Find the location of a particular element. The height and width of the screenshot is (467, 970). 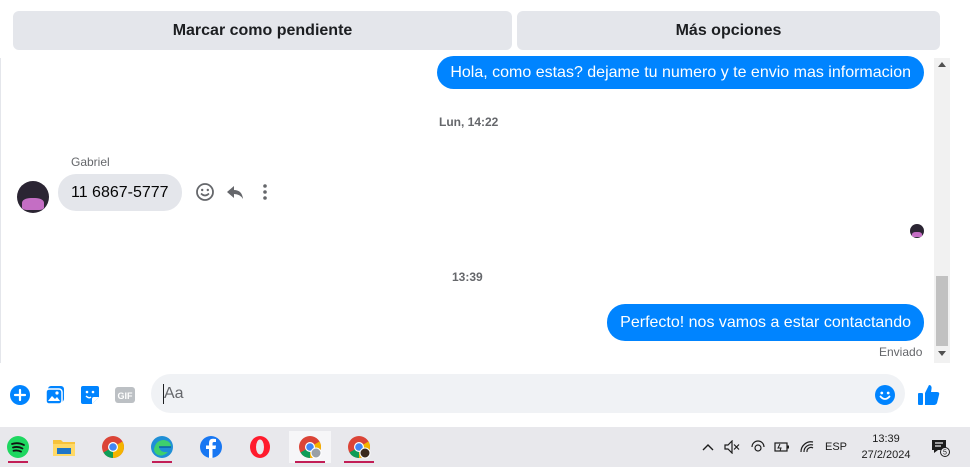

window-edge is located at coordinates (960, 213).